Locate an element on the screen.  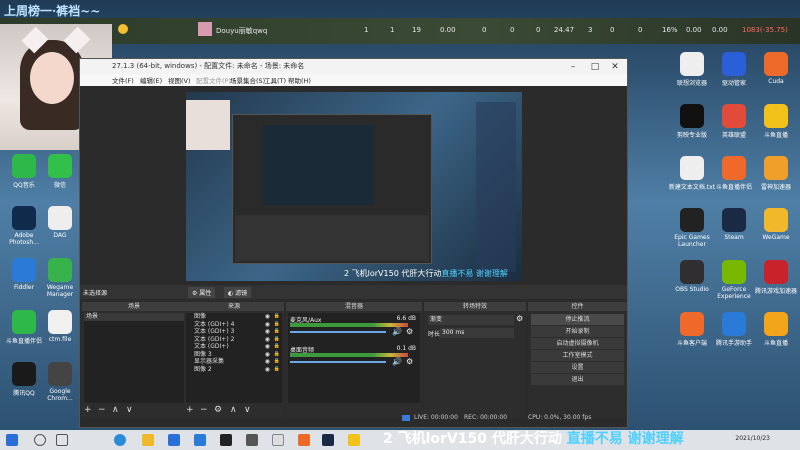
menu-view: 视图(V) is located at coordinates (179, 80).